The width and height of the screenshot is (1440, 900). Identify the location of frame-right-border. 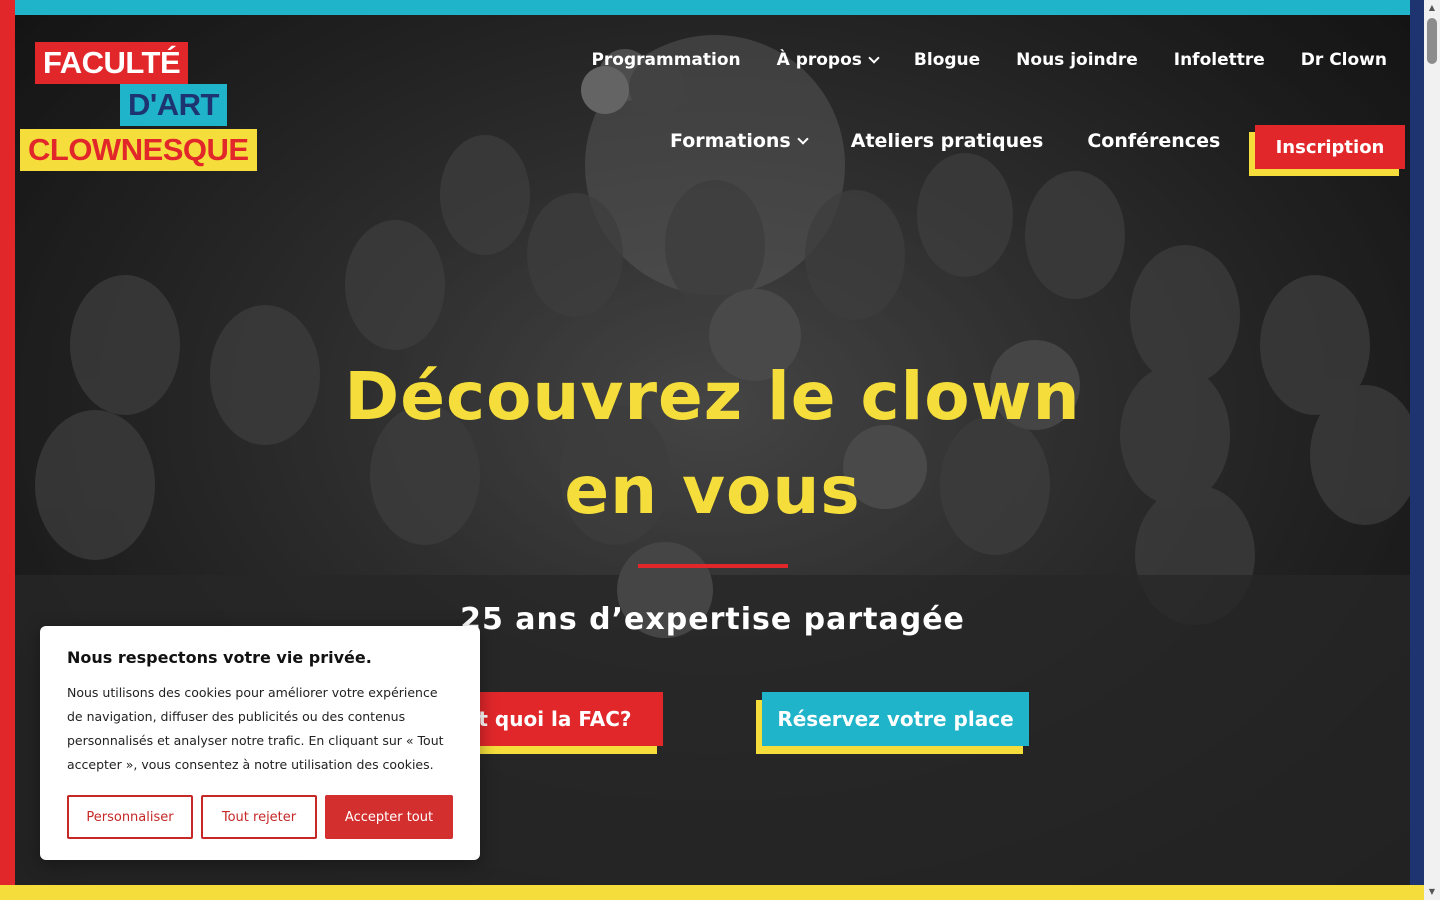
(1417, 450).